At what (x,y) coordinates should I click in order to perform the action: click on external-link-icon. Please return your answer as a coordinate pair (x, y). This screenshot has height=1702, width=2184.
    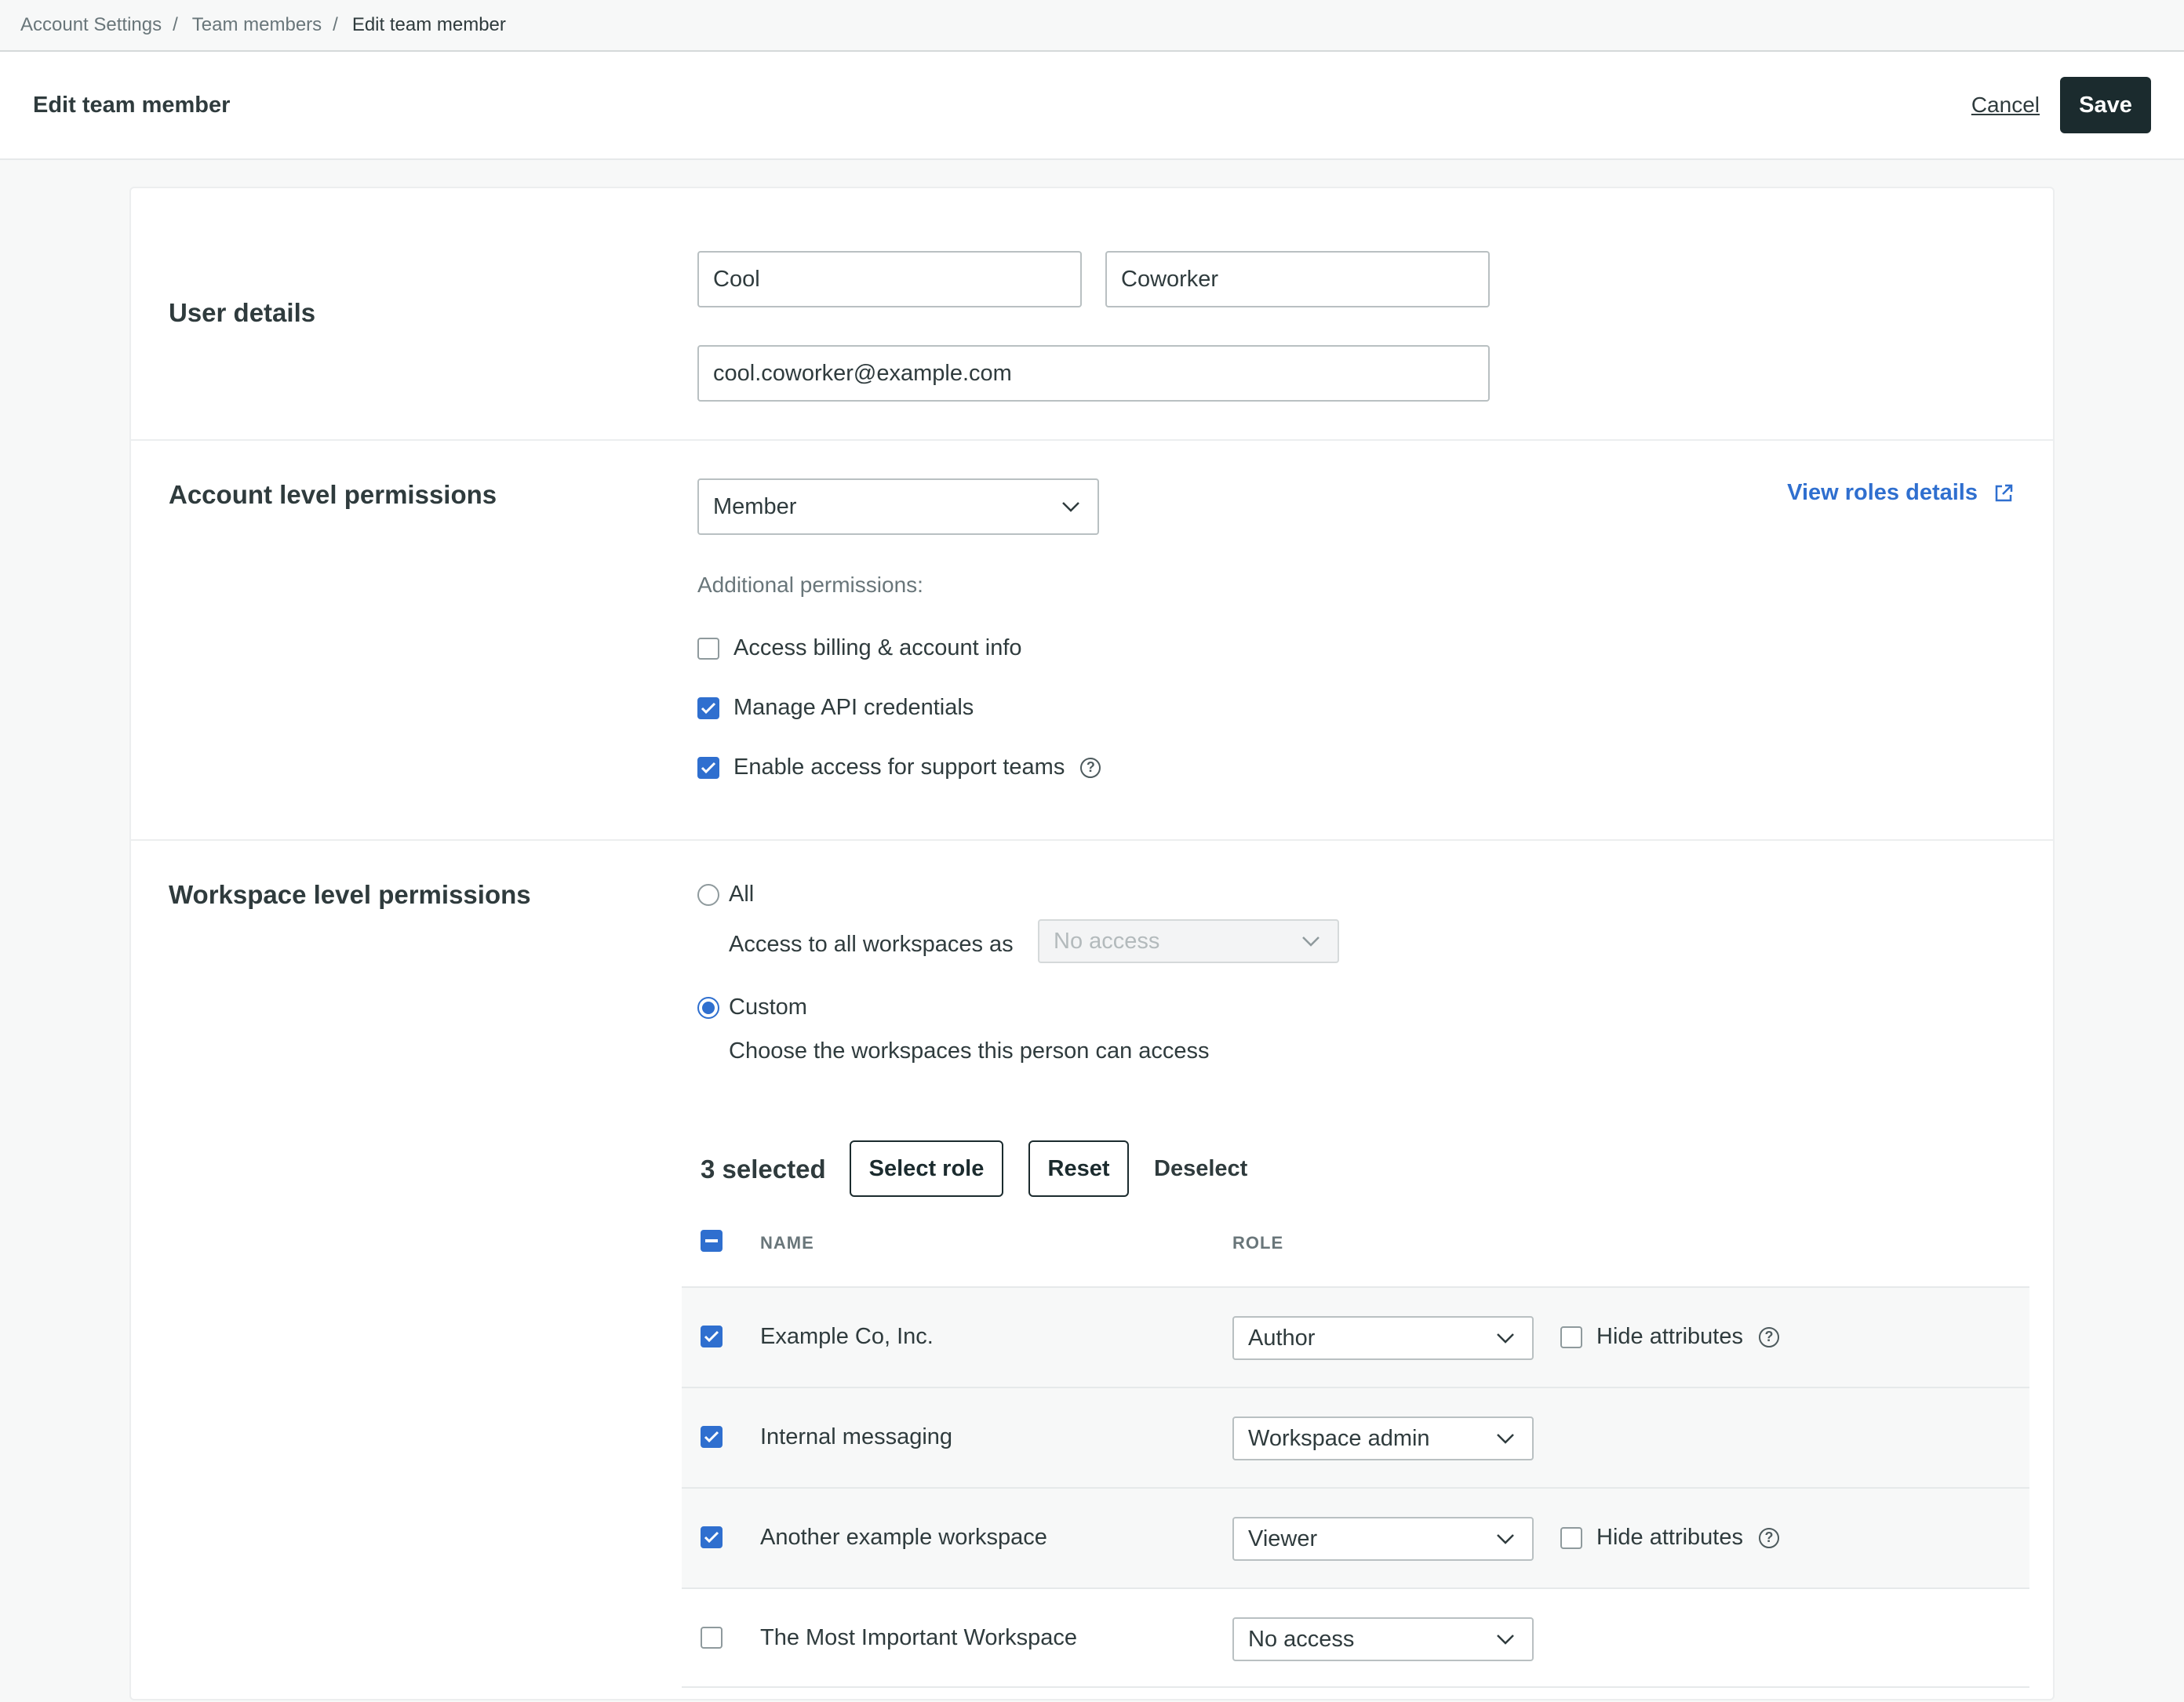
    Looking at the image, I should click on (2004, 492).